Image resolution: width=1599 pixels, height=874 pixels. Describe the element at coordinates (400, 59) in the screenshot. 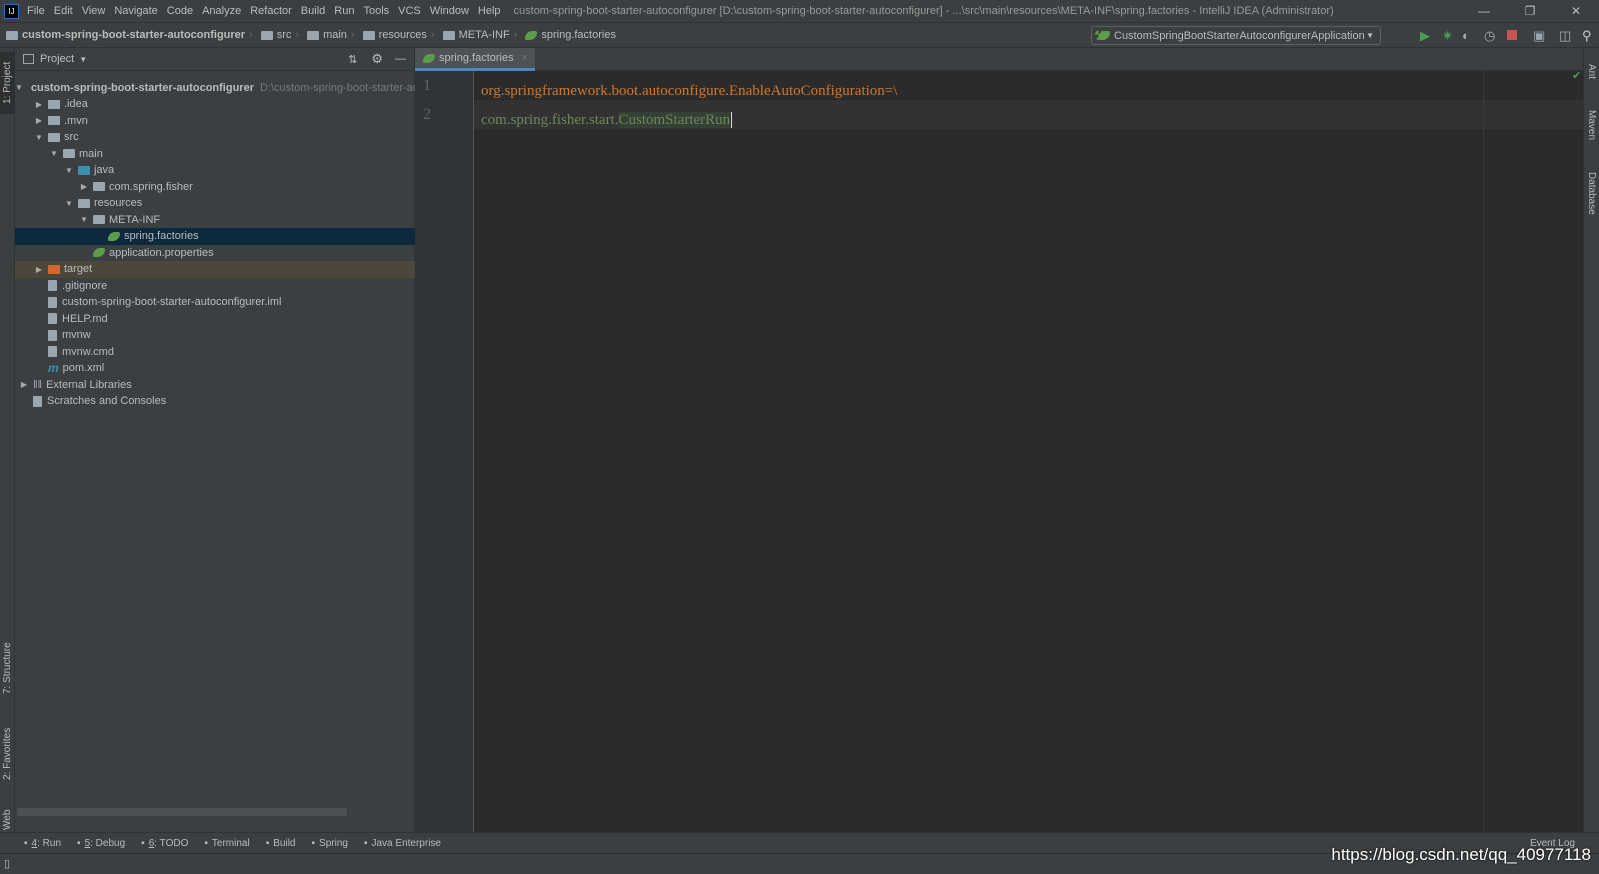

I see `hide-panel-icon: —` at that location.